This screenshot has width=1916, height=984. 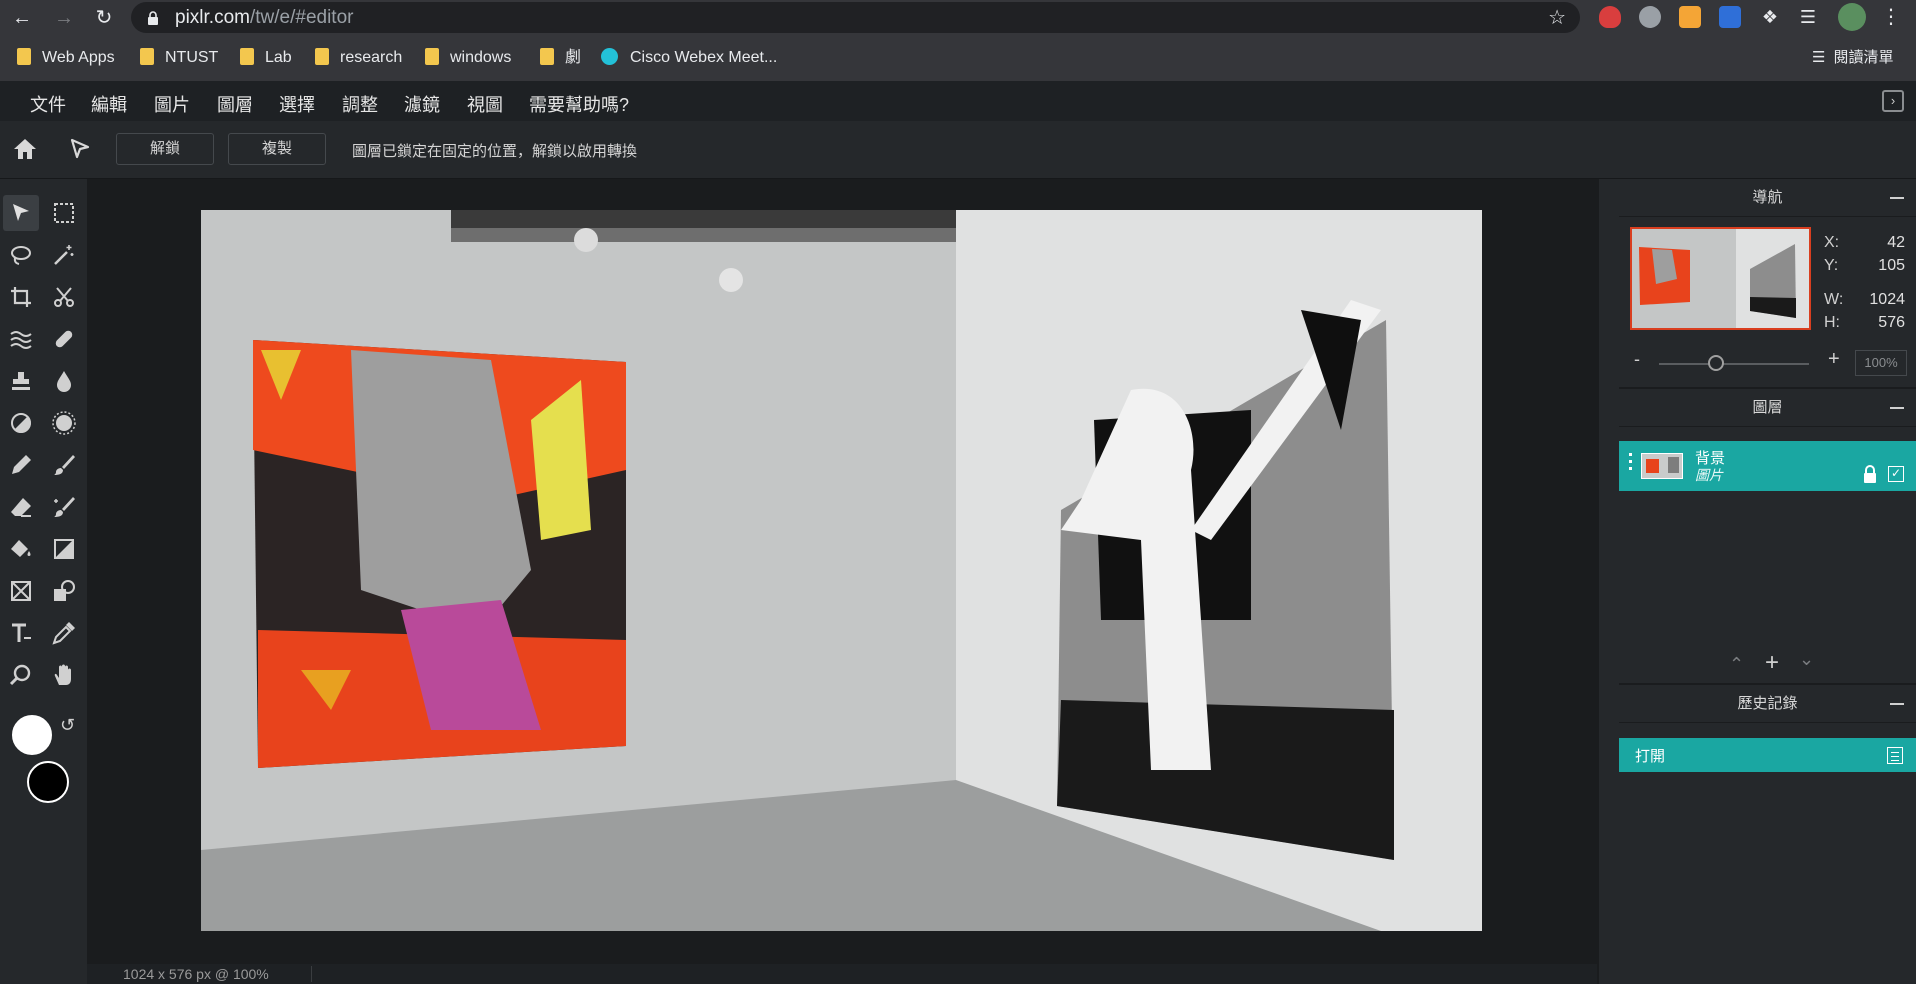 What do you see at coordinates (1893, 101) in the screenshot?
I see `collapse-panel-icon: ›` at bounding box center [1893, 101].